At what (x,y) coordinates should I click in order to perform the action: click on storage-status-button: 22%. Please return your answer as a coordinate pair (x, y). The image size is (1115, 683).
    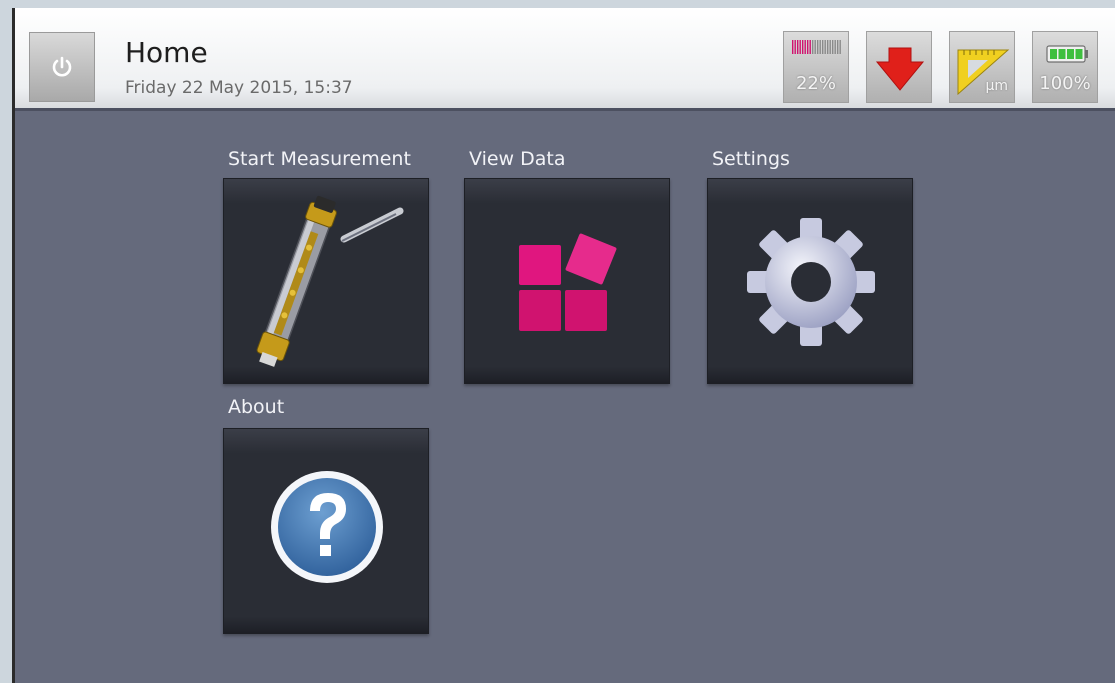
    Looking at the image, I should click on (816, 67).